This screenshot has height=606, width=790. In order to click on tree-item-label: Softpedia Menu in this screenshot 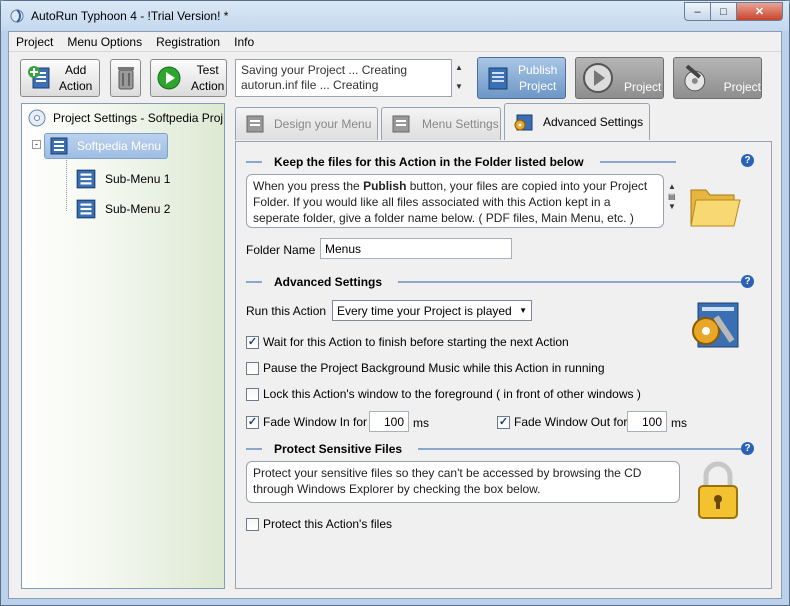, I will do `click(119, 146)`.